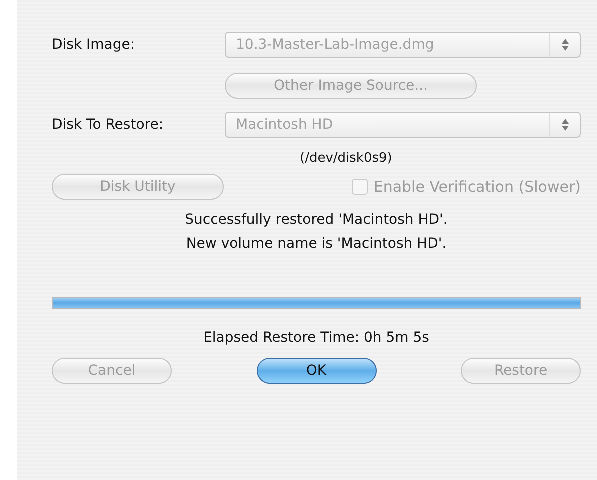 This screenshot has width=597, height=480. What do you see at coordinates (316, 371) in the screenshot?
I see `ok-button: OK` at bounding box center [316, 371].